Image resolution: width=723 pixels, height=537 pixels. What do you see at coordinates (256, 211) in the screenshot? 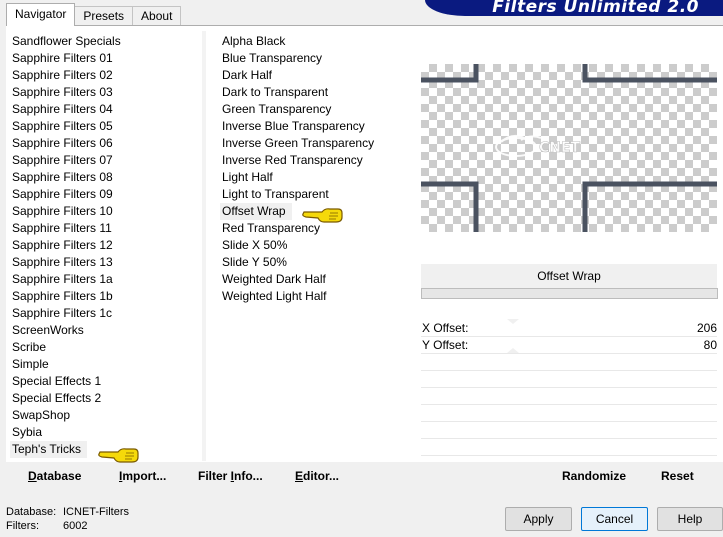
I see `filter-item: Offset Wrap` at bounding box center [256, 211].